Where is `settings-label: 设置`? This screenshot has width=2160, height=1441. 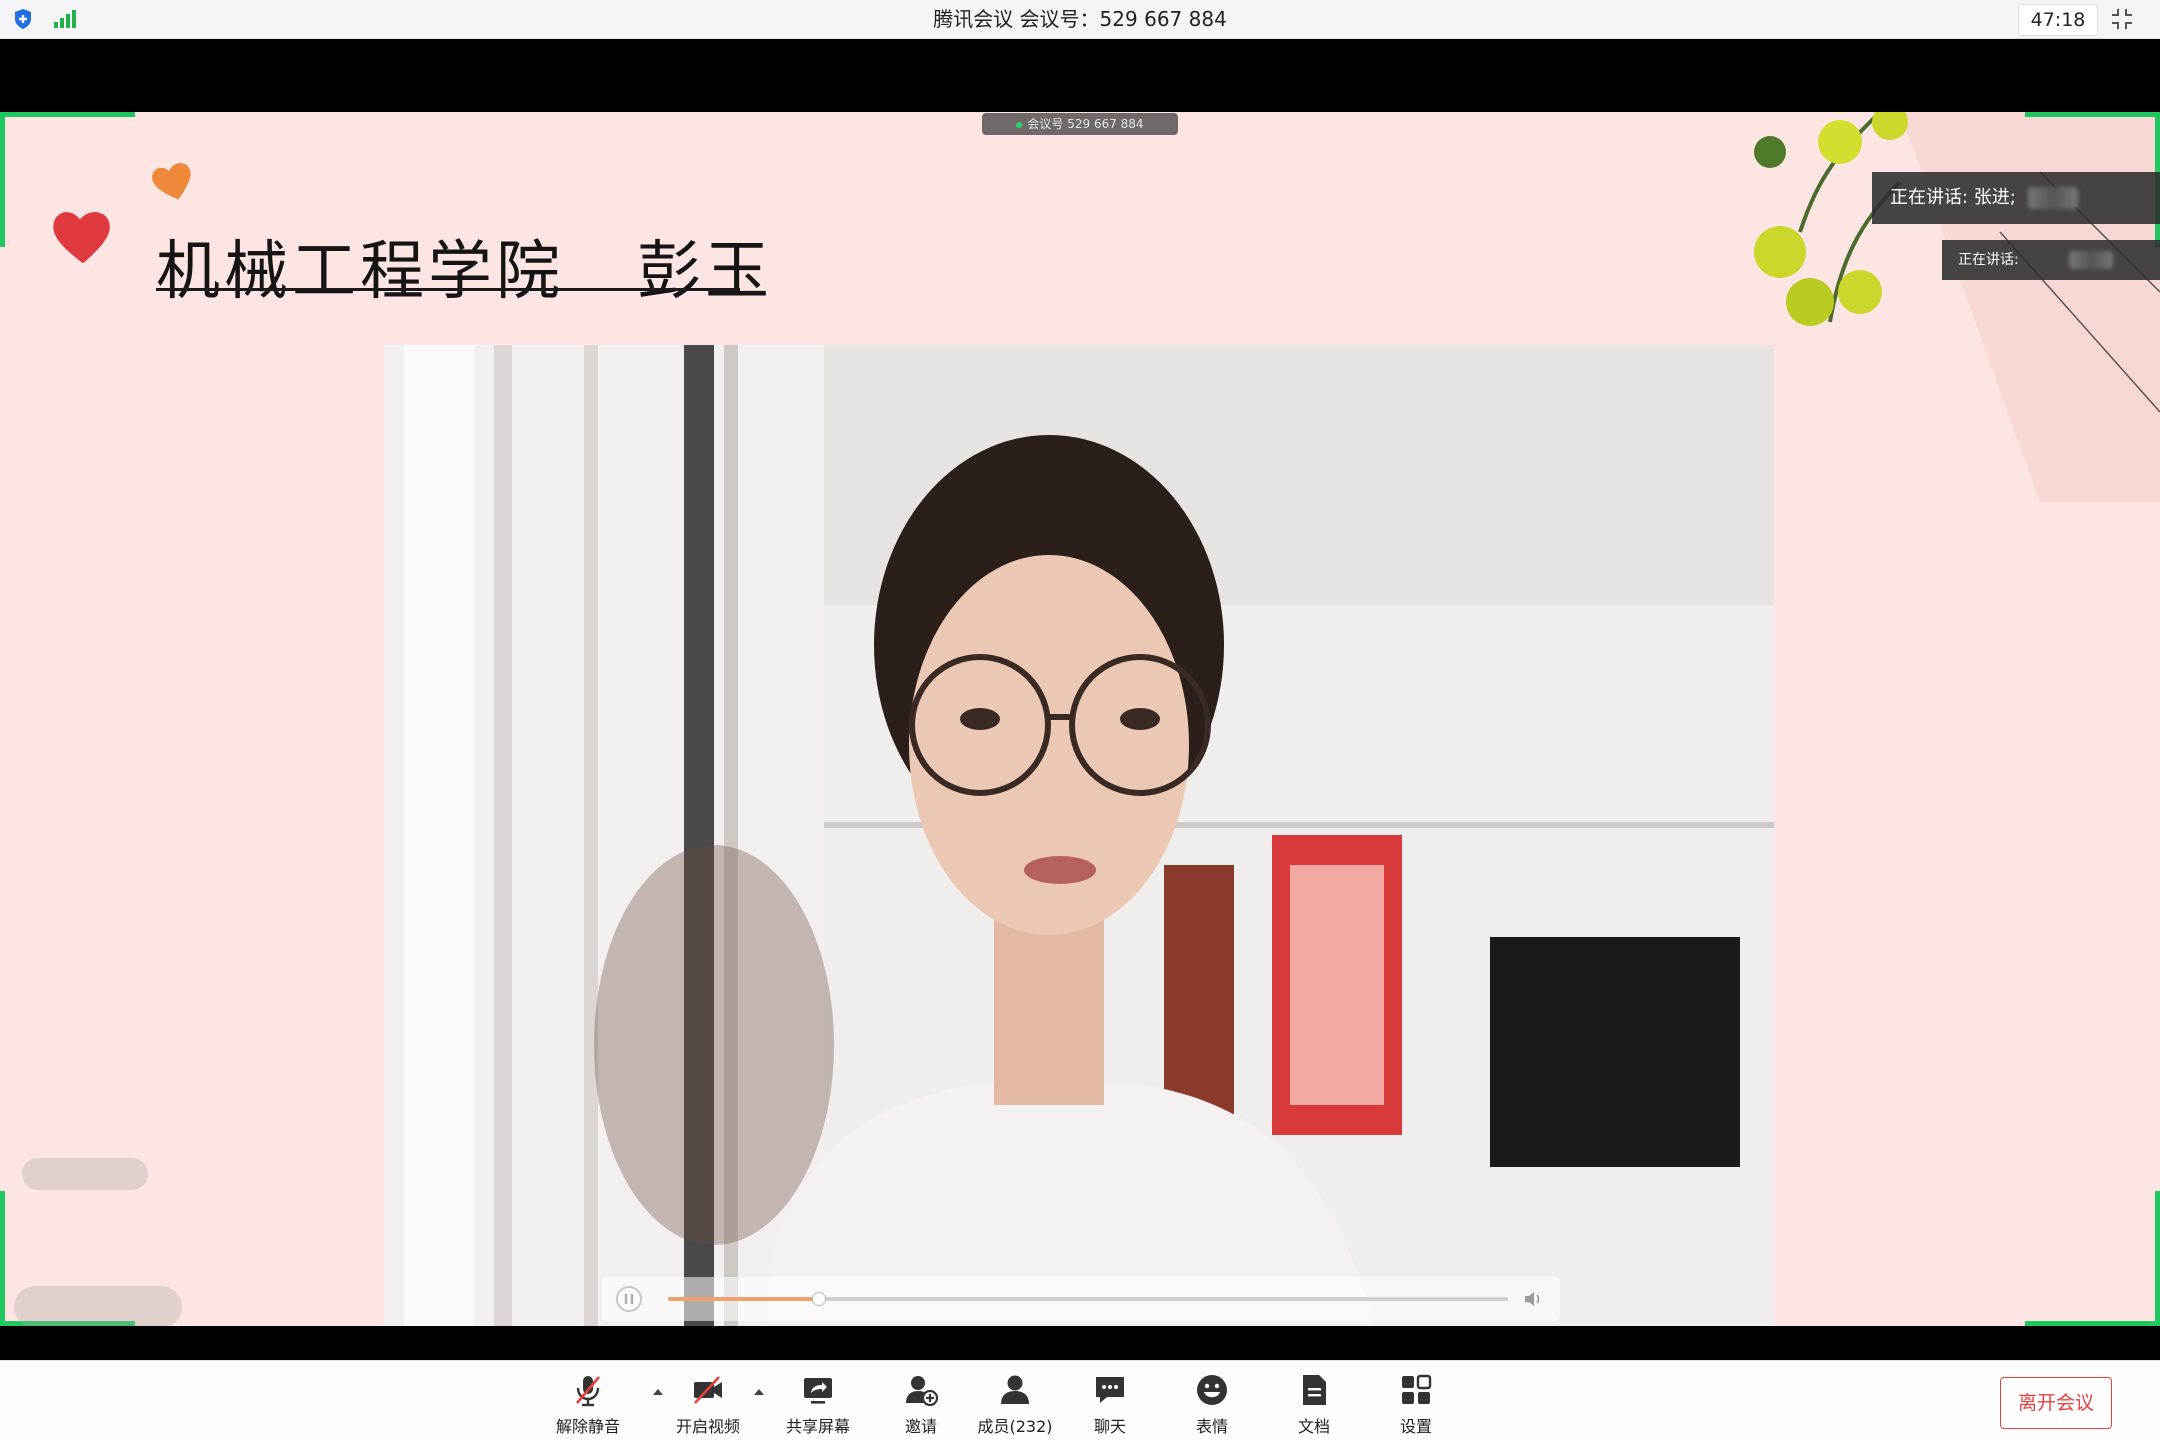 settings-label: 设置 is located at coordinates (1415, 1426).